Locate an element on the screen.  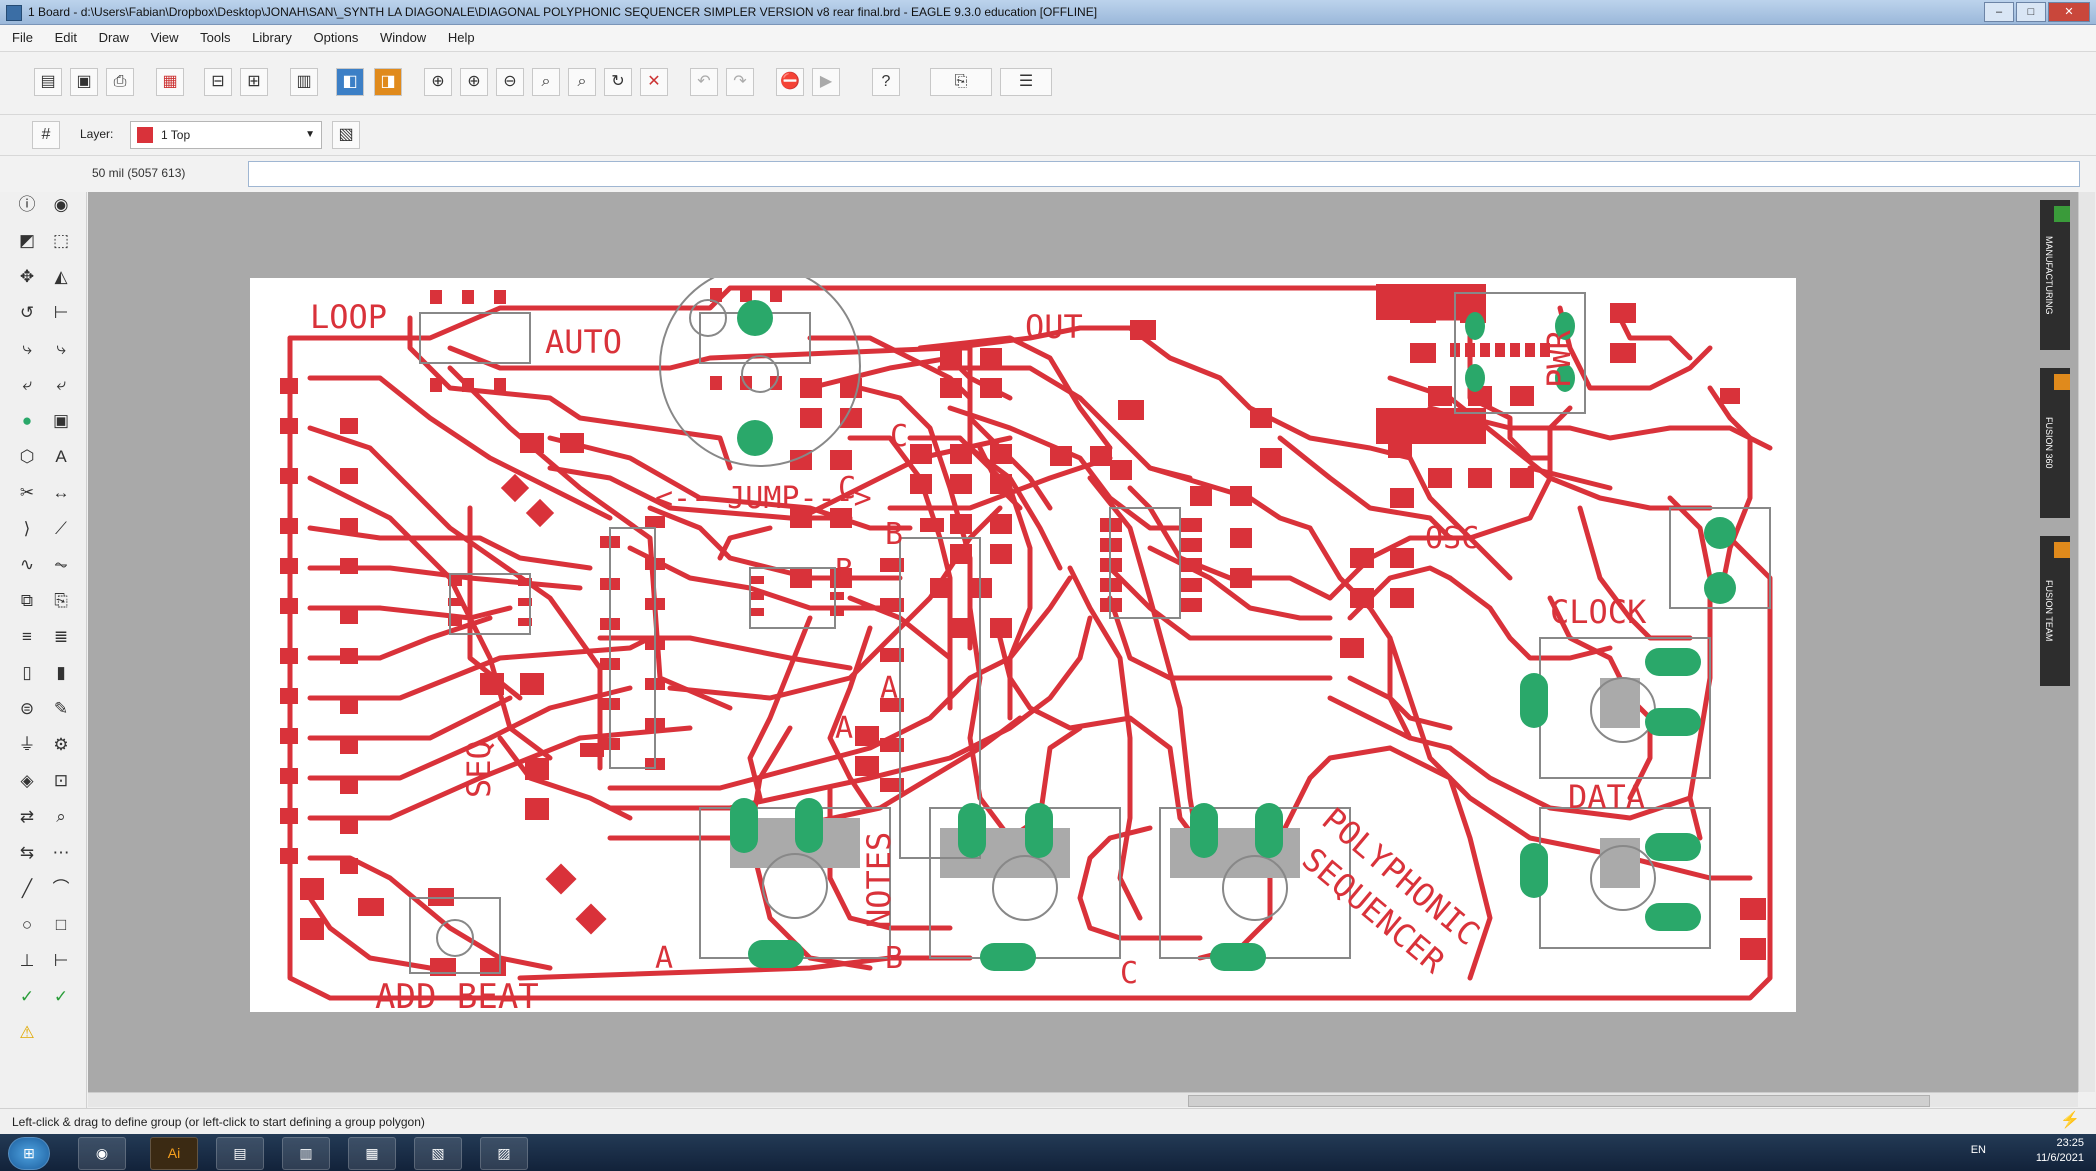
delete-icon: ▯ is located at coordinates (27, 673).